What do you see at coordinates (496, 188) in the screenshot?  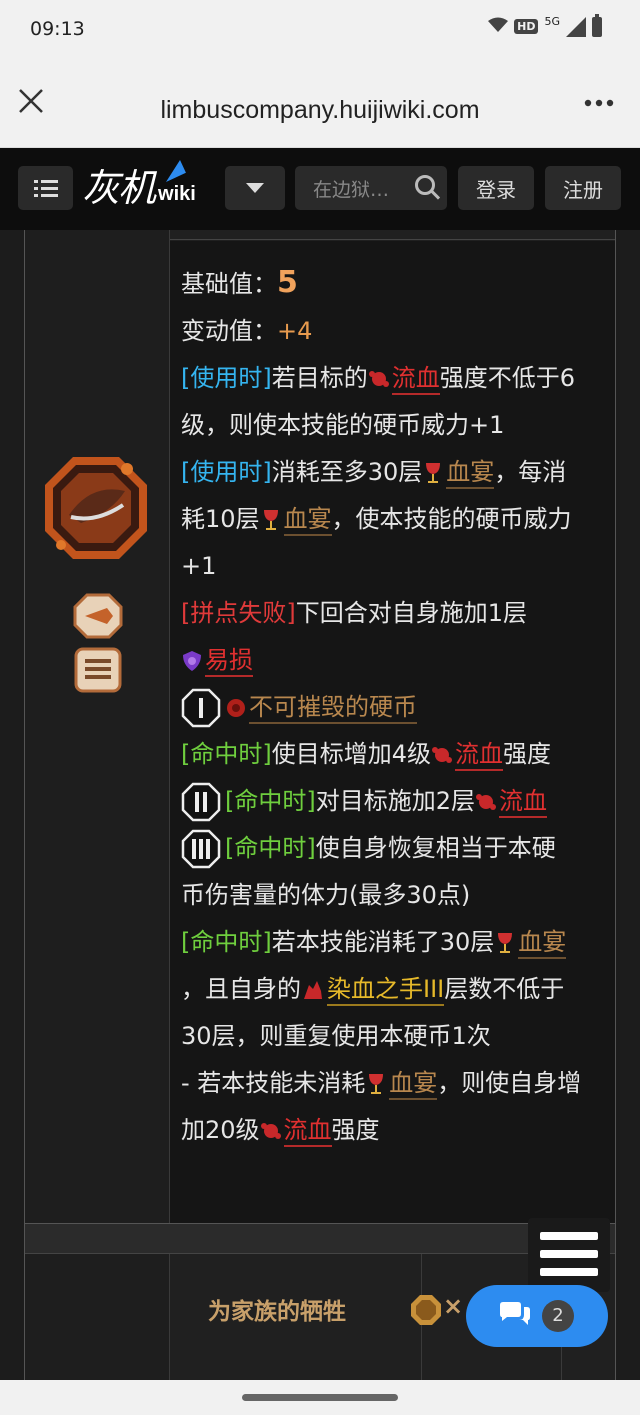 I see `login-button: 登录` at bounding box center [496, 188].